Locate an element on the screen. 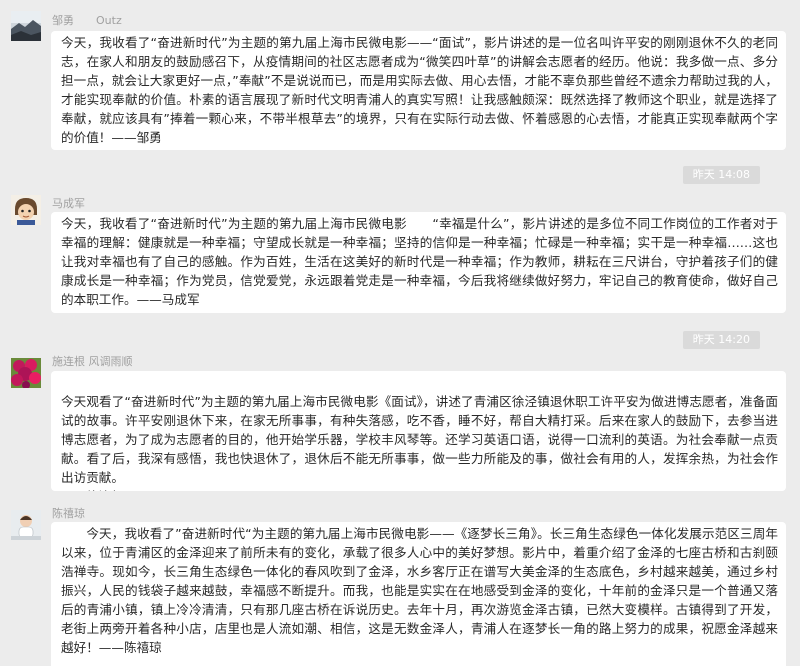 The image size is (800, 666). sender-name: 邹勇 Outz is located at coordinates (87, 20).